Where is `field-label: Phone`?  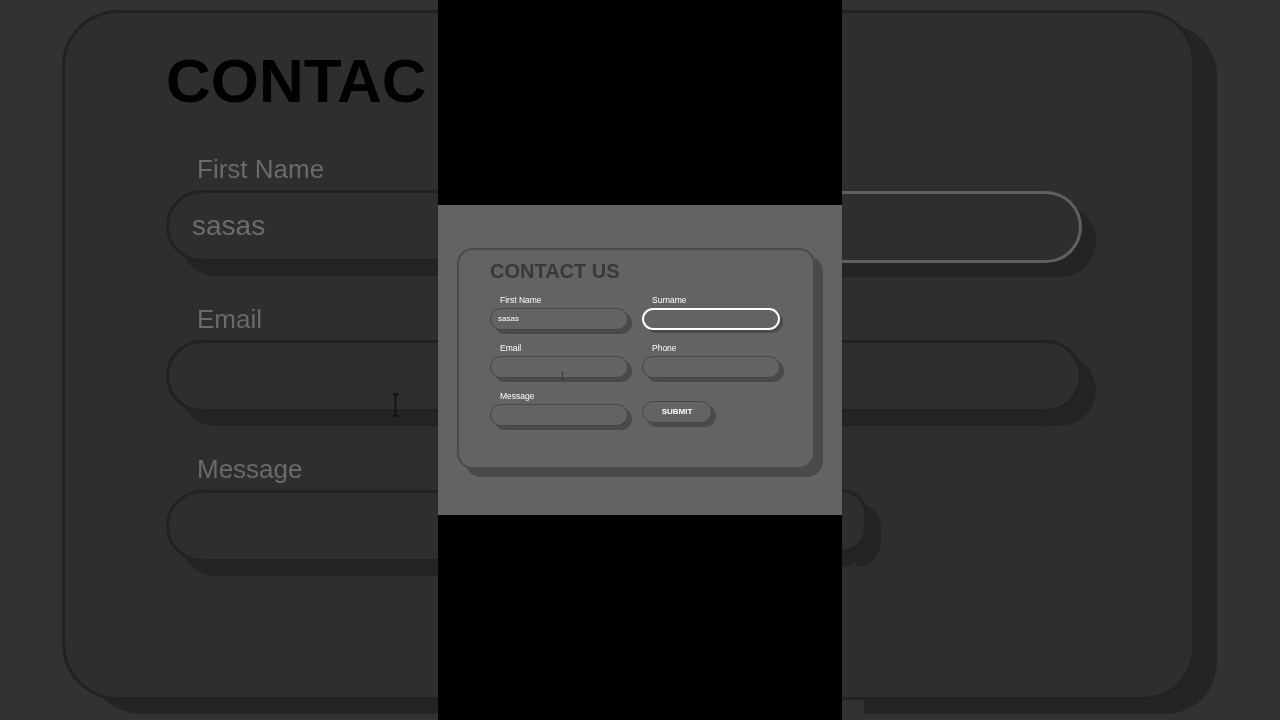
field-label: Phone is located at coordinates (664, 348).